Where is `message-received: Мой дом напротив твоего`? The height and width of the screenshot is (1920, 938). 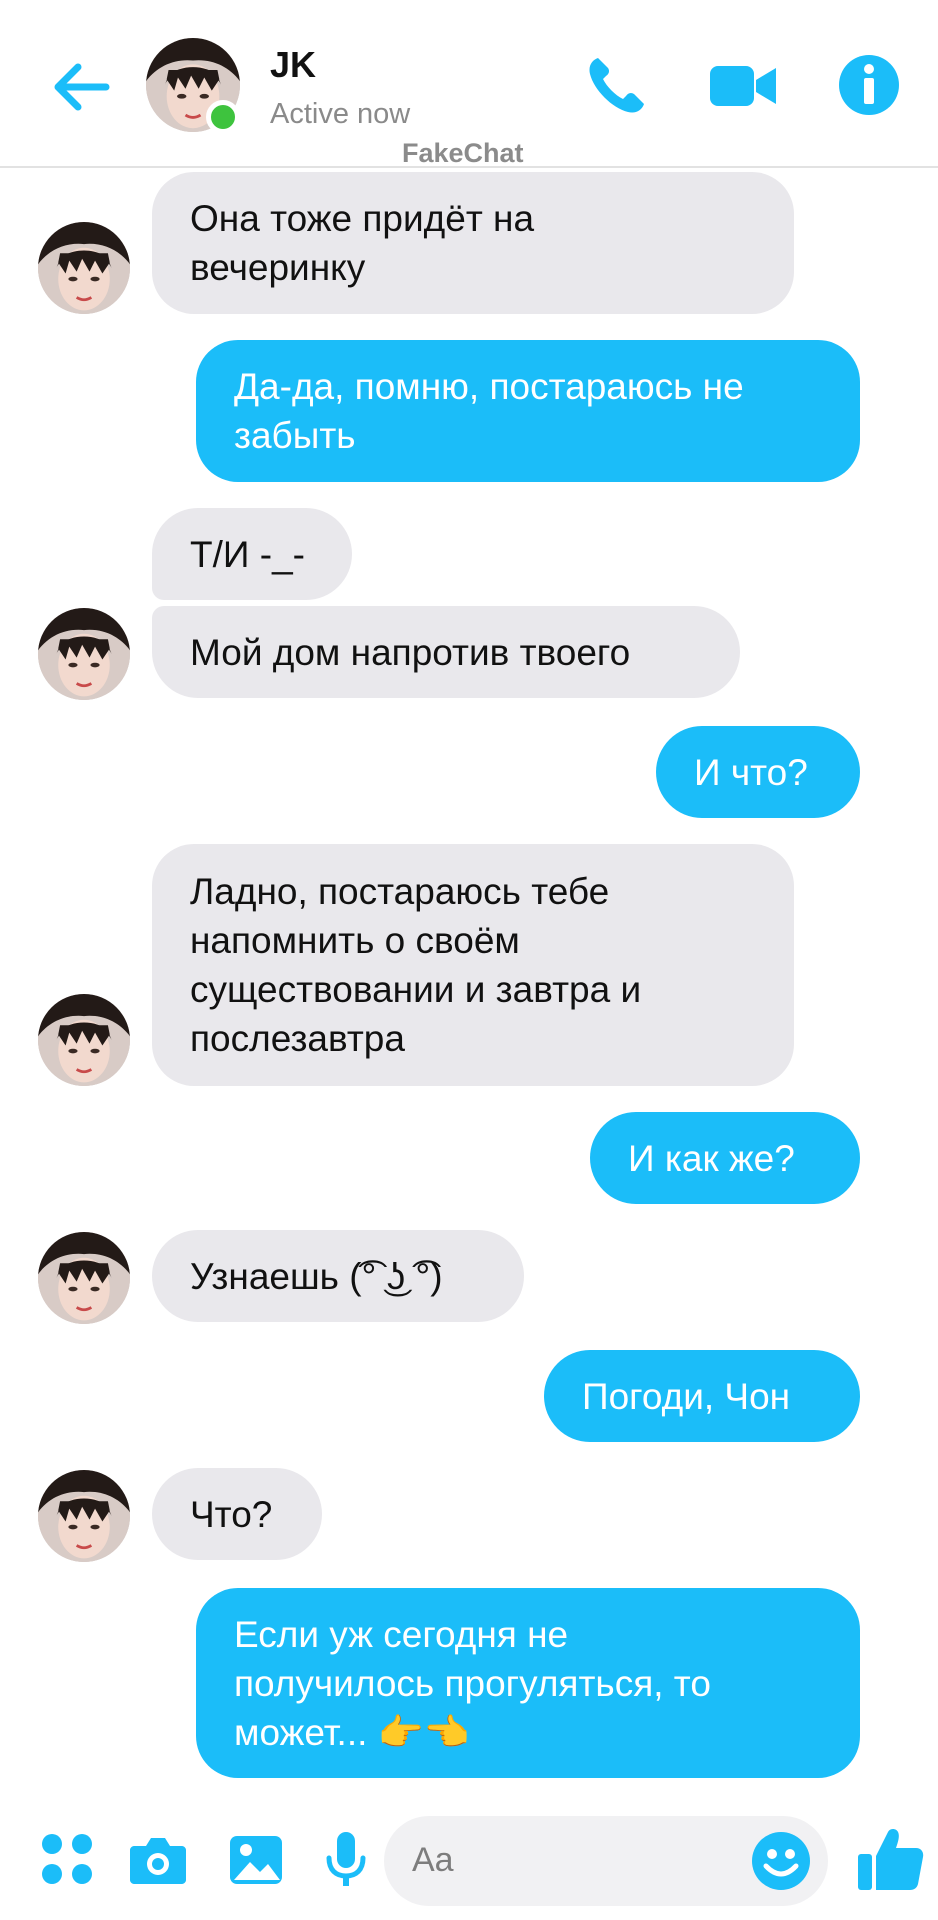 message-received: Мой дом напротив твоего is located at coordinates (446, 652).